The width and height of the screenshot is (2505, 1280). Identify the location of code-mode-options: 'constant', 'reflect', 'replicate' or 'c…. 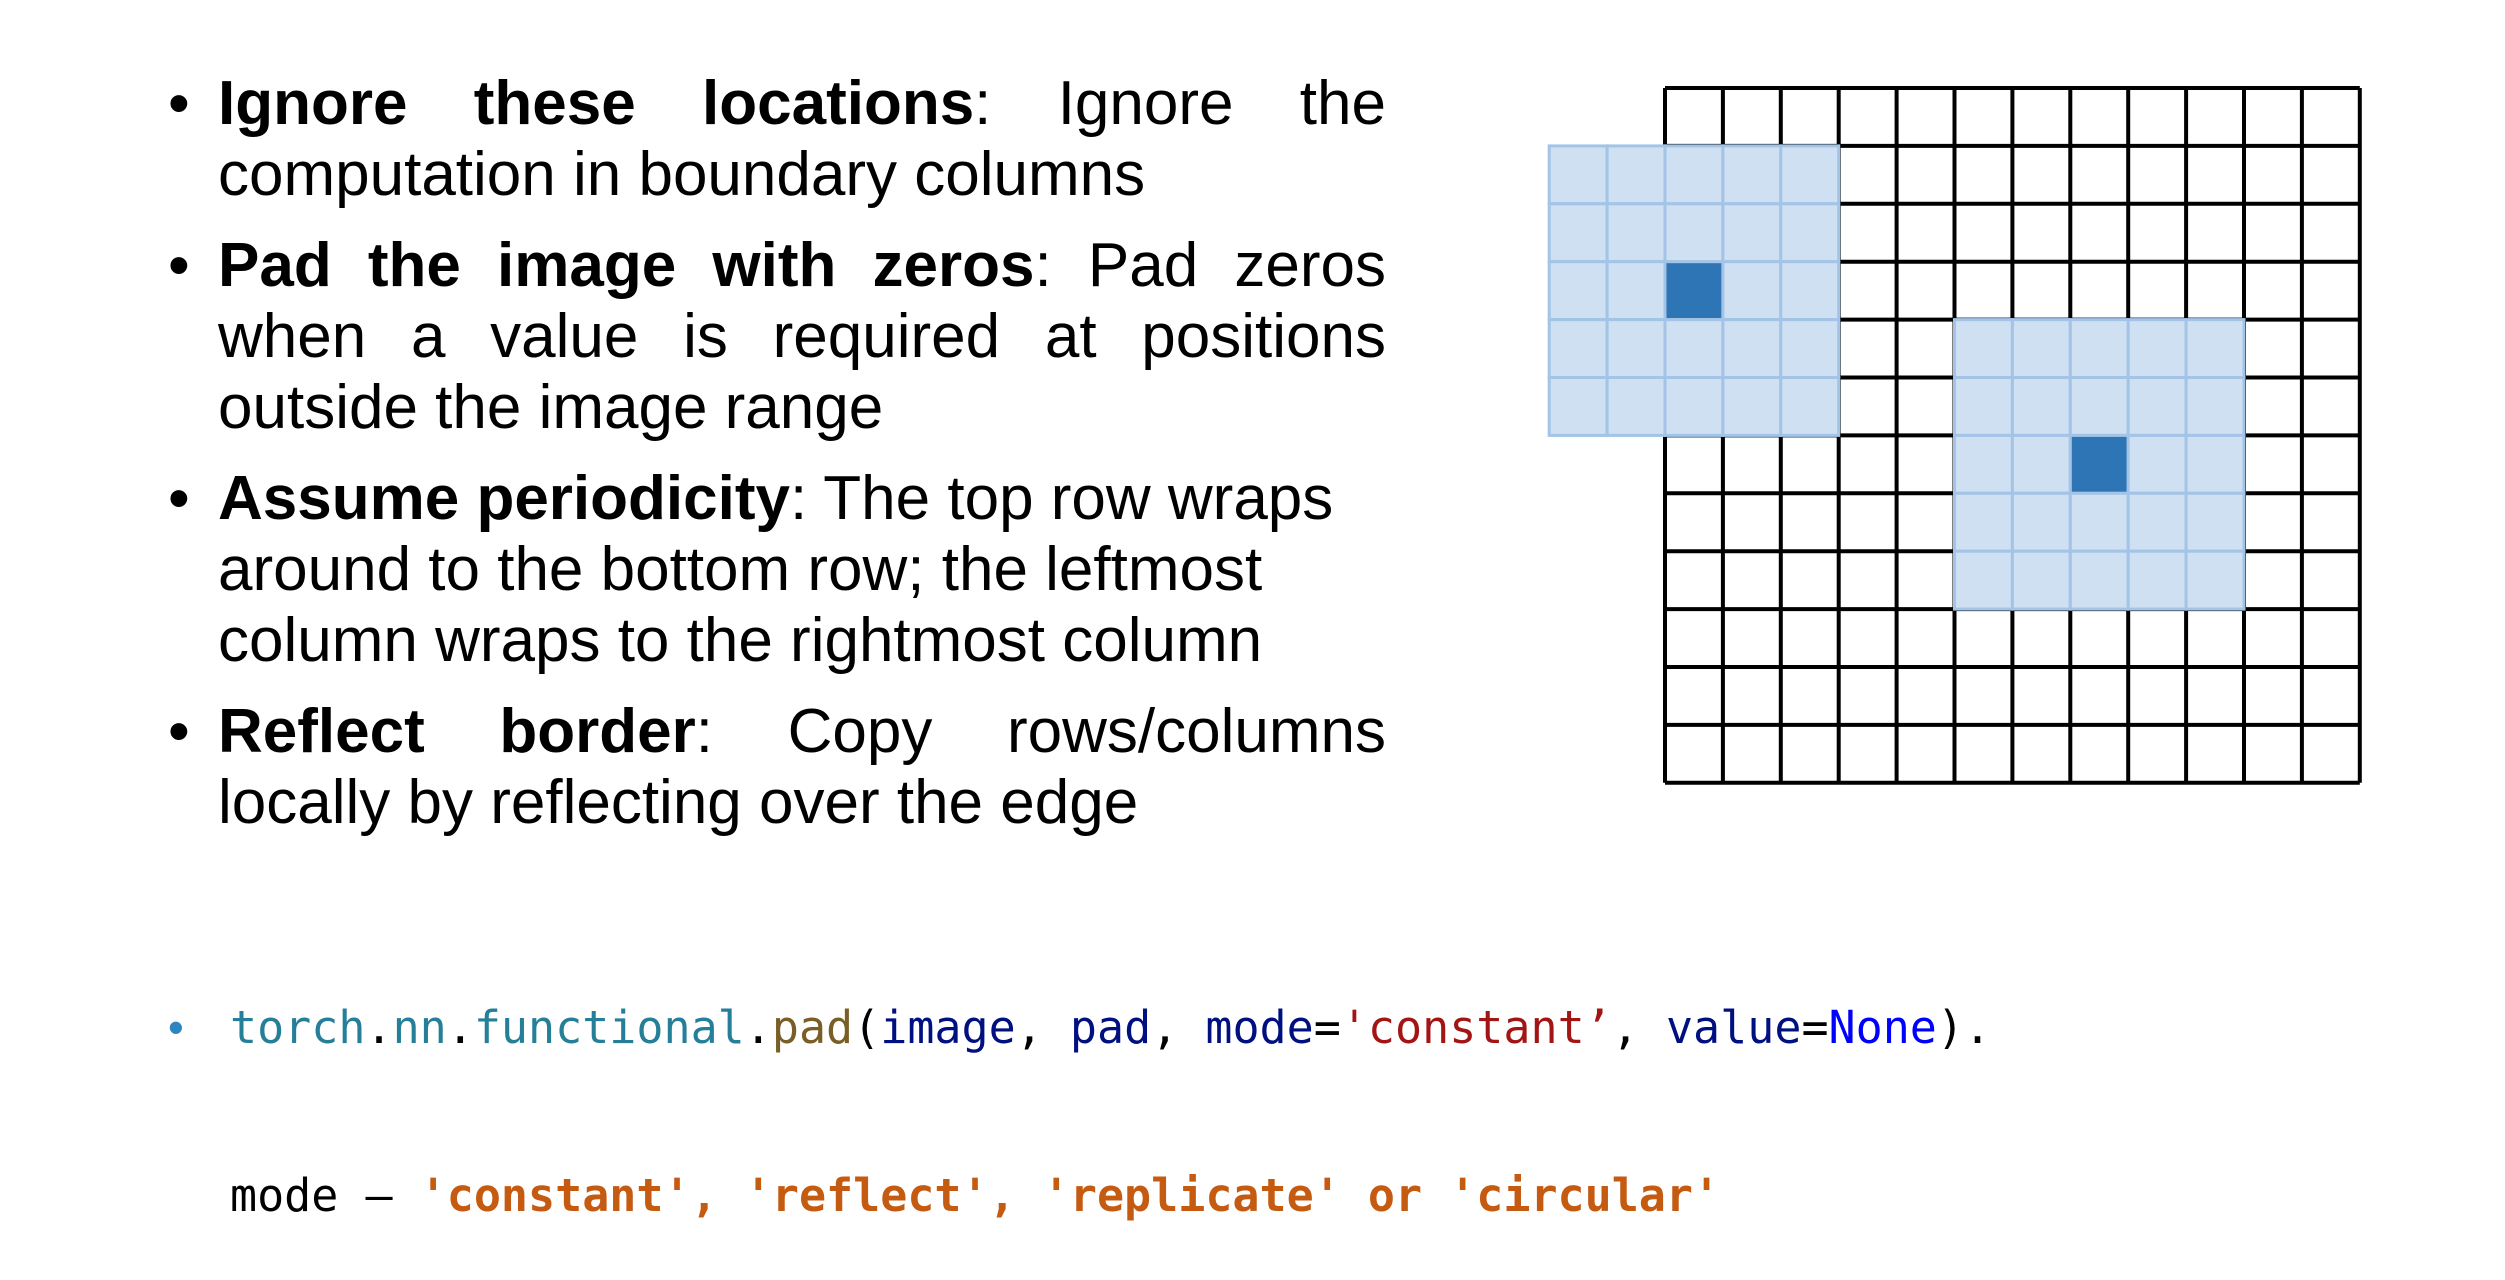
(1070, 1195).